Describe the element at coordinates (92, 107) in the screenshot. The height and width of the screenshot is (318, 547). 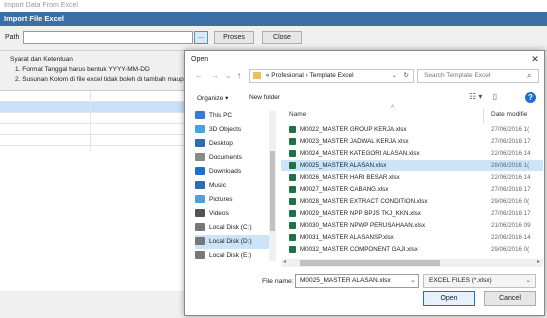
I see `grid-row-selected` at that location.